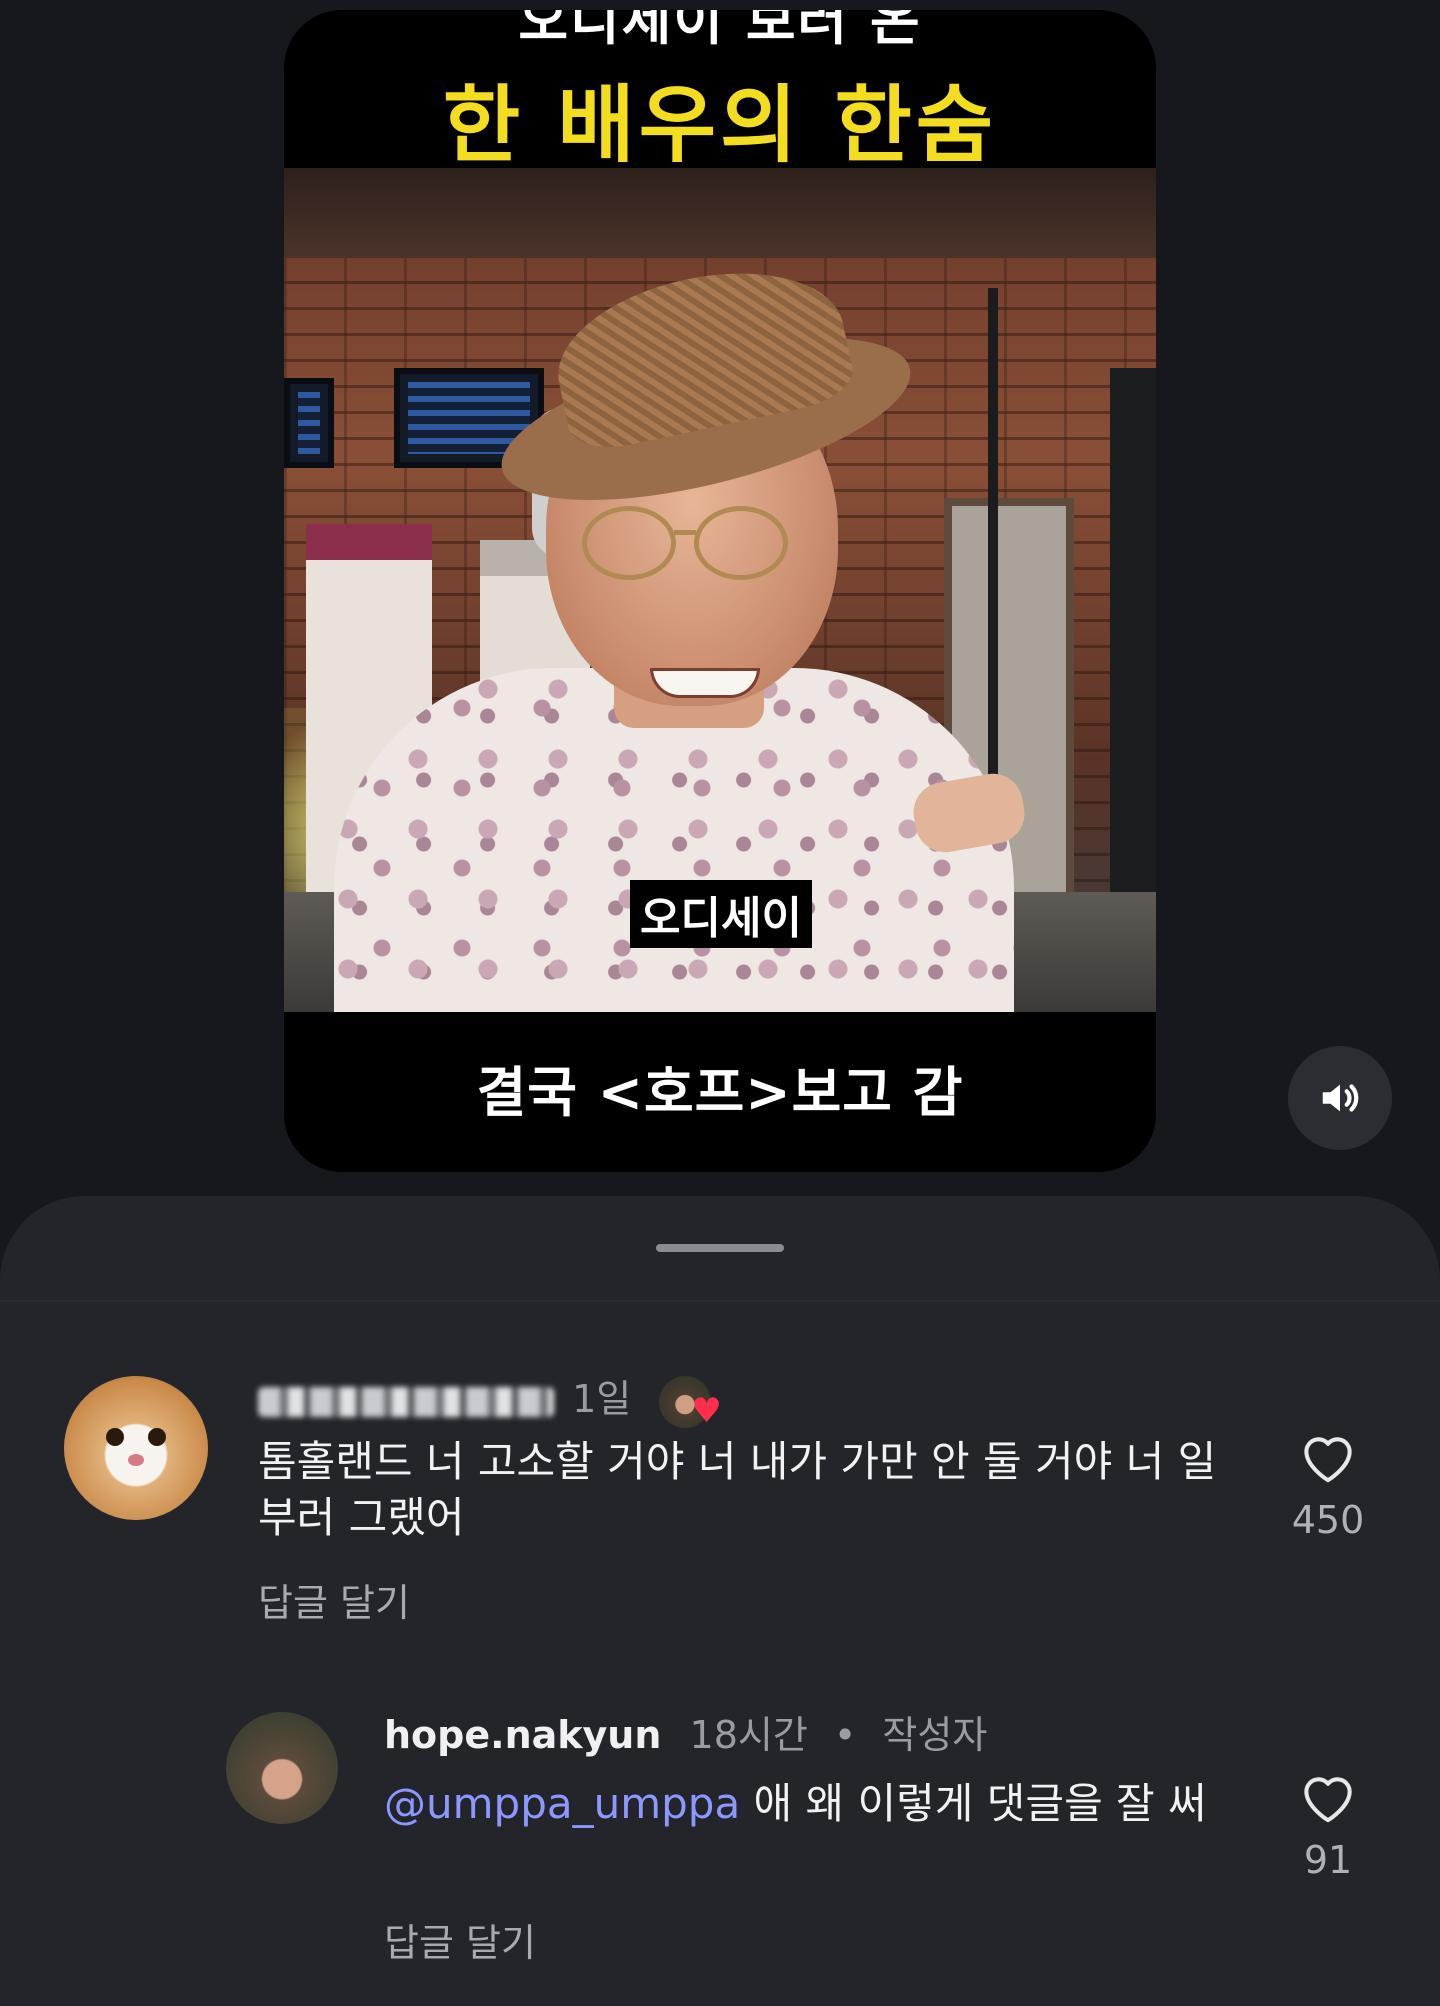  I want to click on mention-link: @umppa_umppa, so click(562, 1803).